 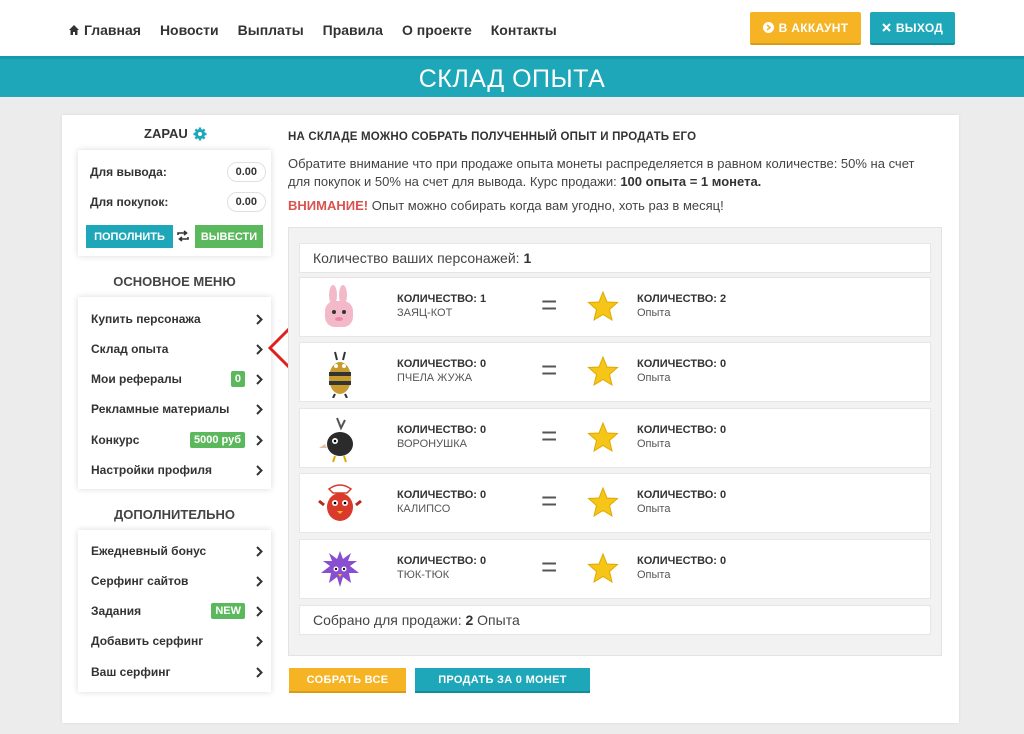 I want to click on nav-payouts: Выплаты, so click(x=271, y=30).